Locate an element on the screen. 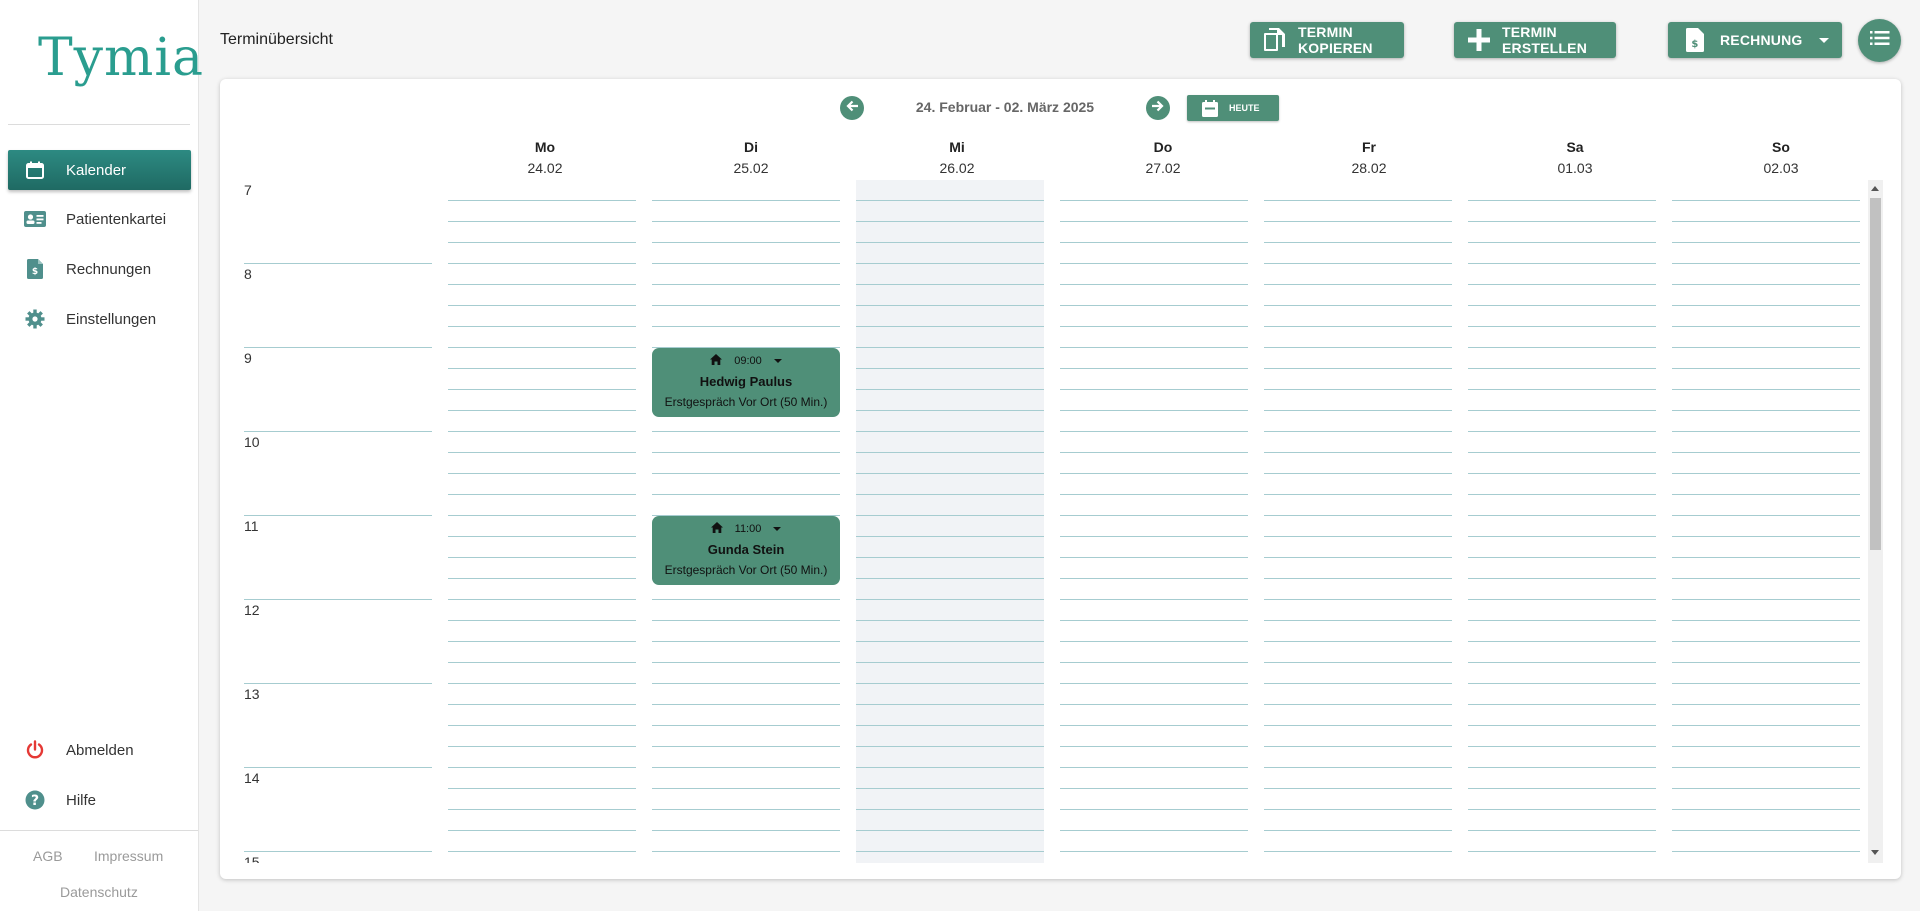  sidebar-item-patientenkartei: Patientenkartei is located at coordinates (99, 219).